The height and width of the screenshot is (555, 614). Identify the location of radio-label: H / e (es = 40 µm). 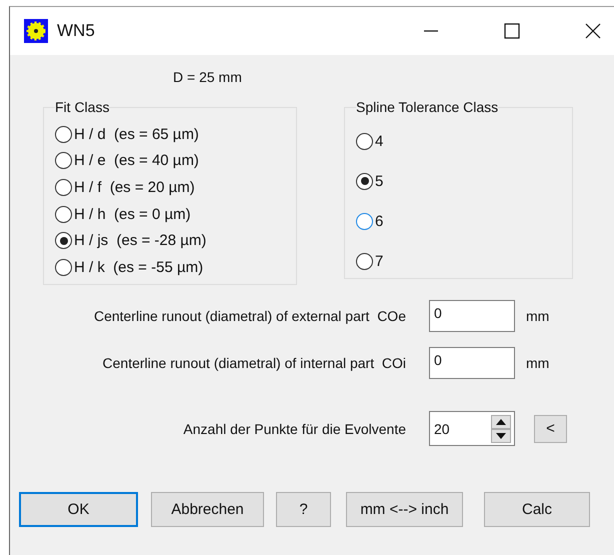
(136, 161).